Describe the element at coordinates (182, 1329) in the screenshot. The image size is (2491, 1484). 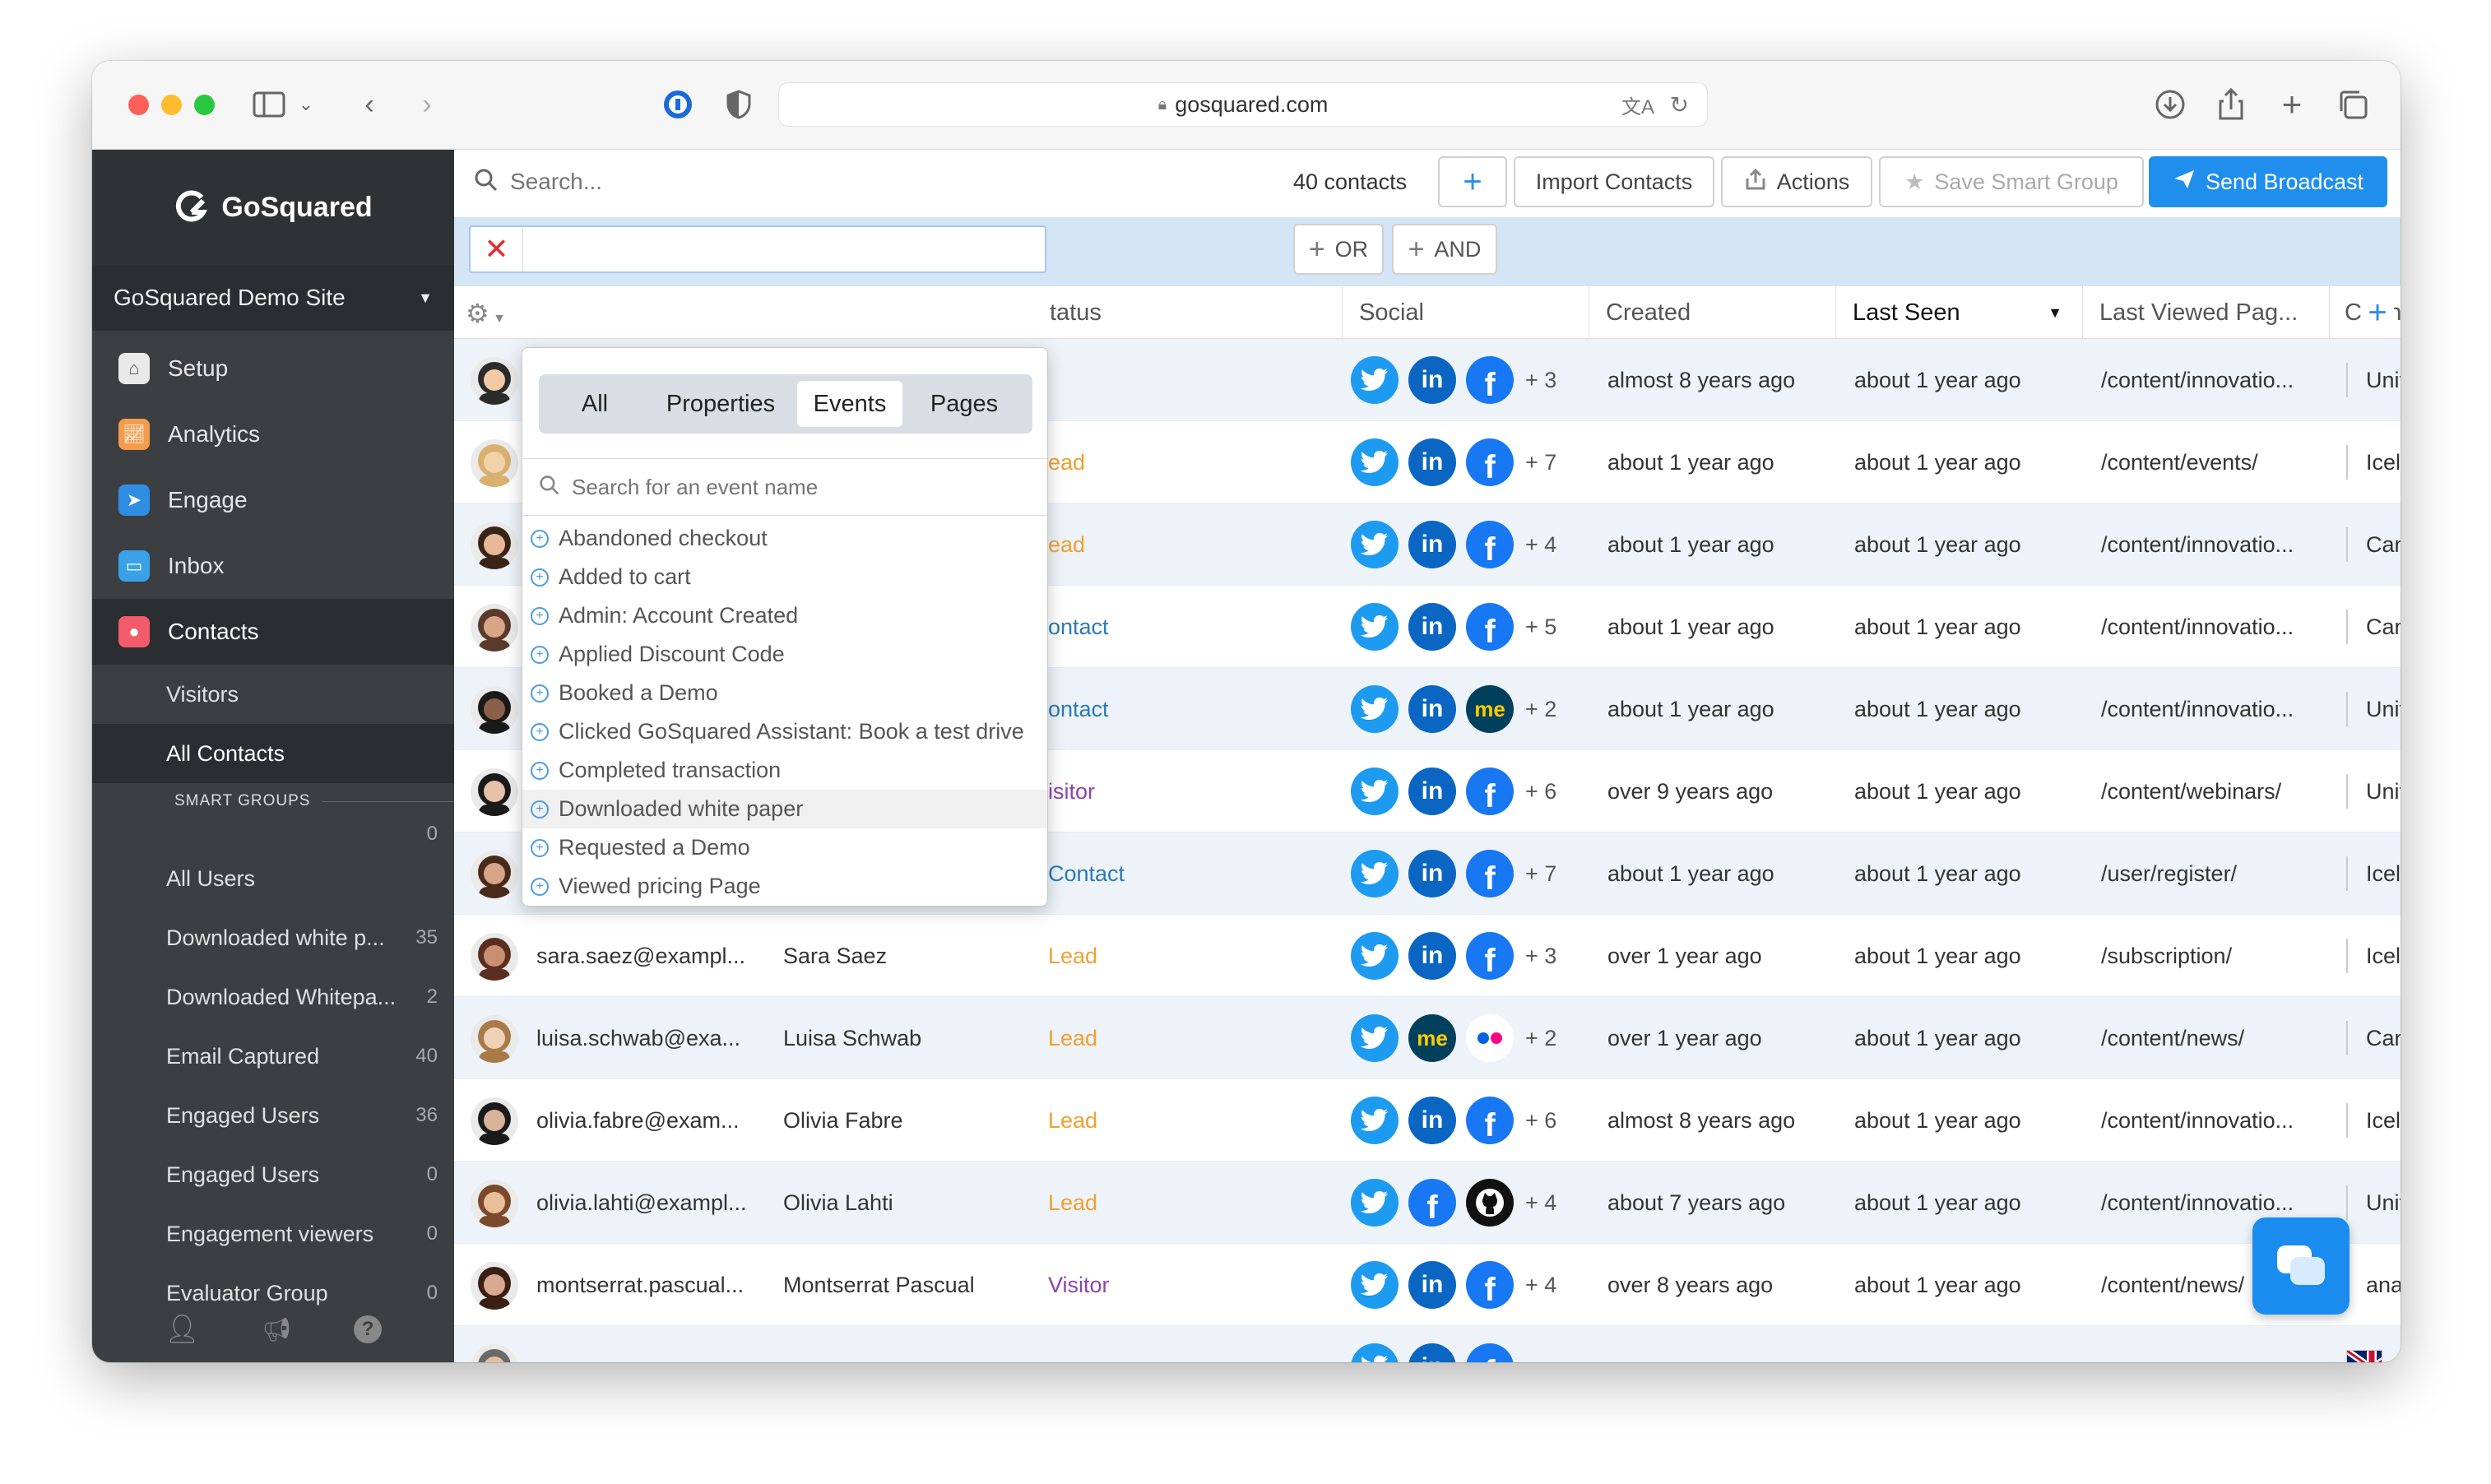
I see `user-icon: 👤︎` at that location.